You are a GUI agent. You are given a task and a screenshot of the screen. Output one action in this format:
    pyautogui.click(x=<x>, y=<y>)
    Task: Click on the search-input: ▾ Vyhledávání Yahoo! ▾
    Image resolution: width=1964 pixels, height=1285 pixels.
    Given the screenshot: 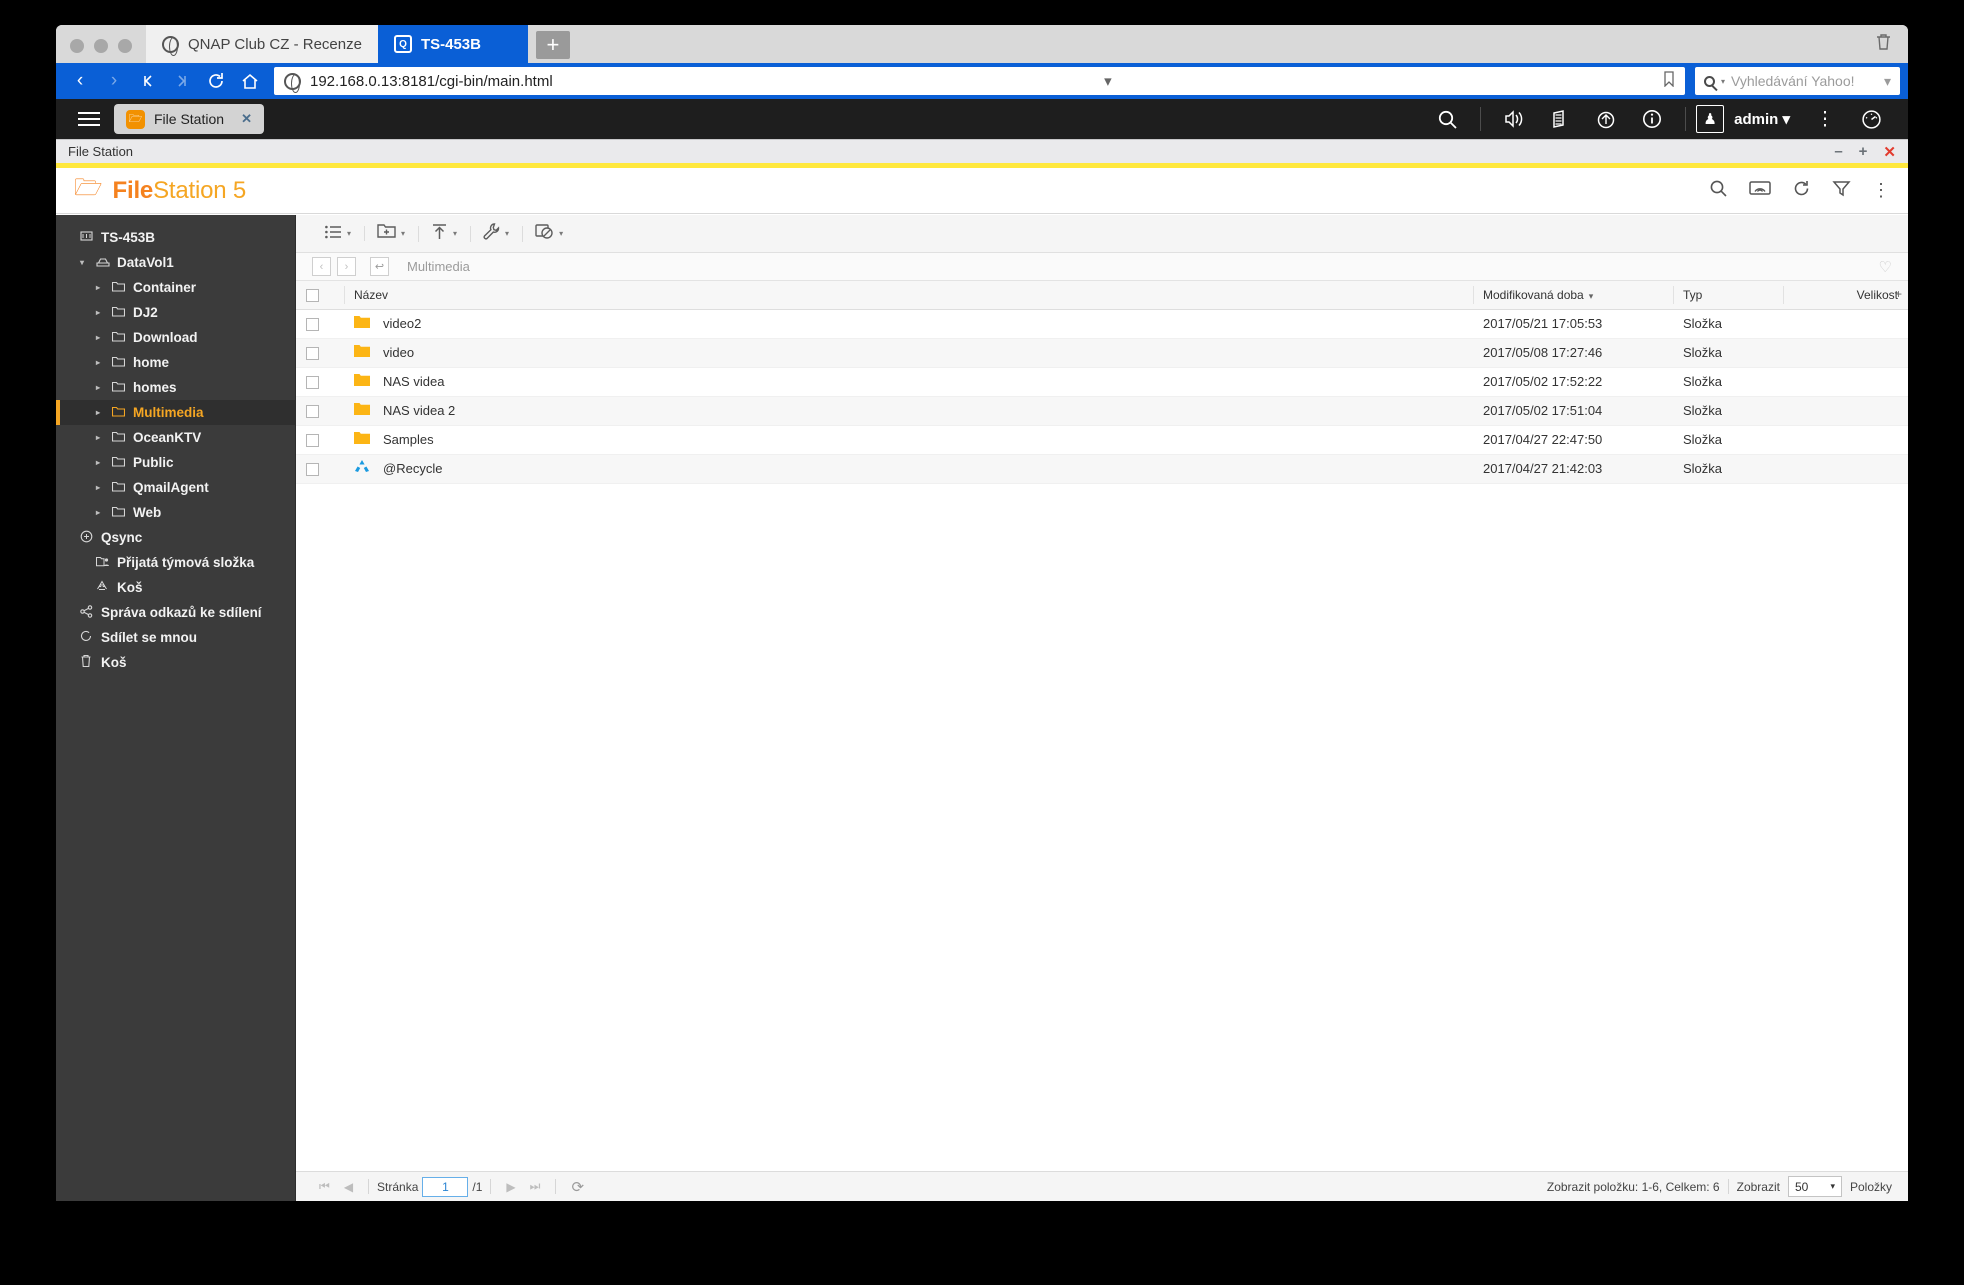 What is the action you would take?
    pyautogui.click(x=1797, y=81)
    